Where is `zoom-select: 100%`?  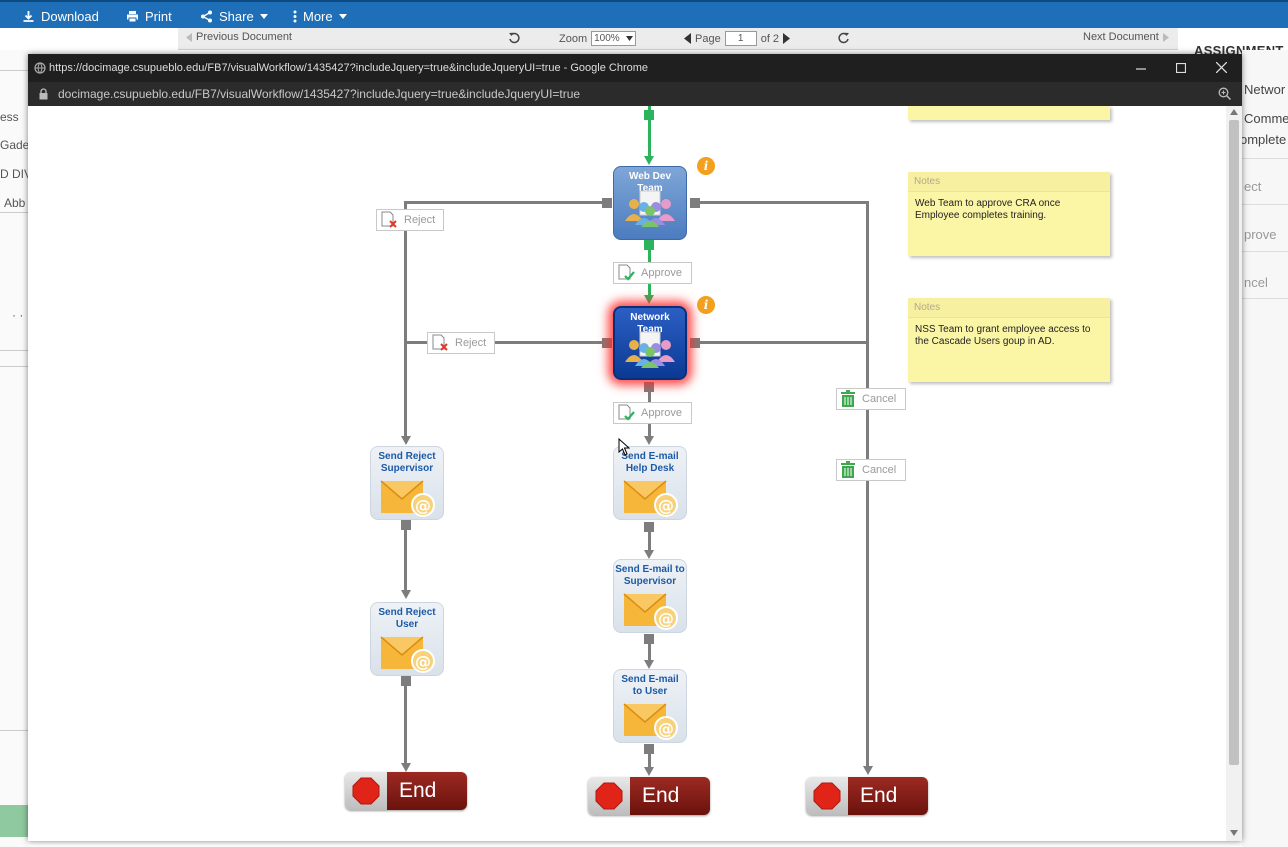
zoom-select: 100% is located at coordinates (613, 38).